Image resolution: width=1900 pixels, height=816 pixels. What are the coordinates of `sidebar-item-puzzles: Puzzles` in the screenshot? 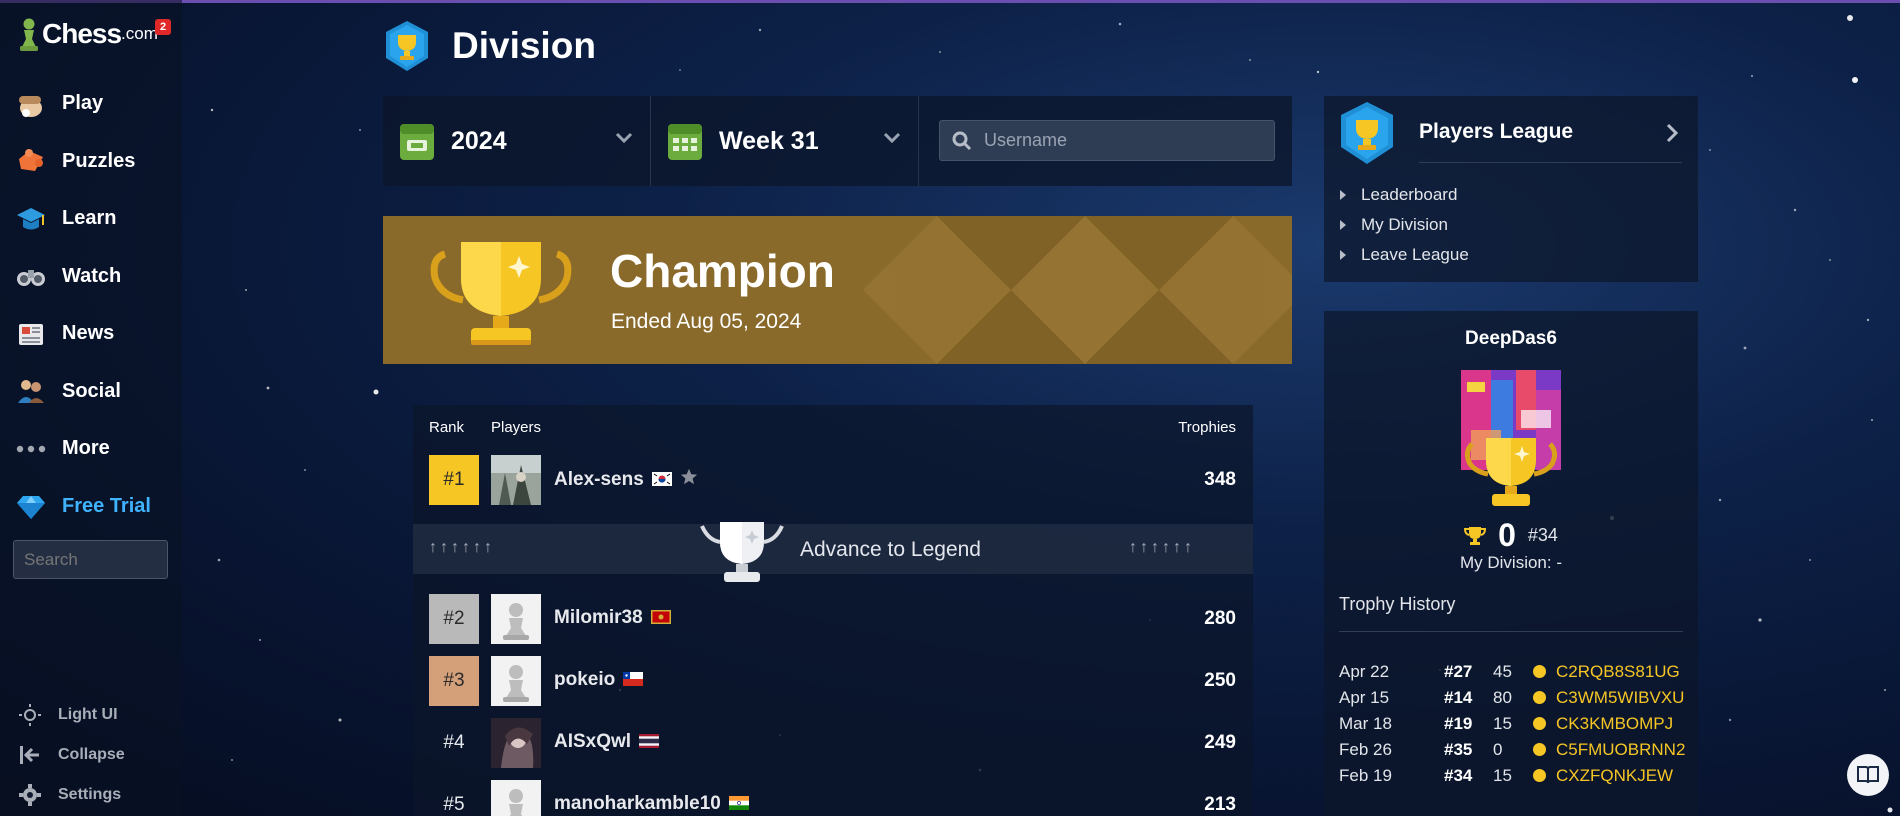 It's located at (91, 162).